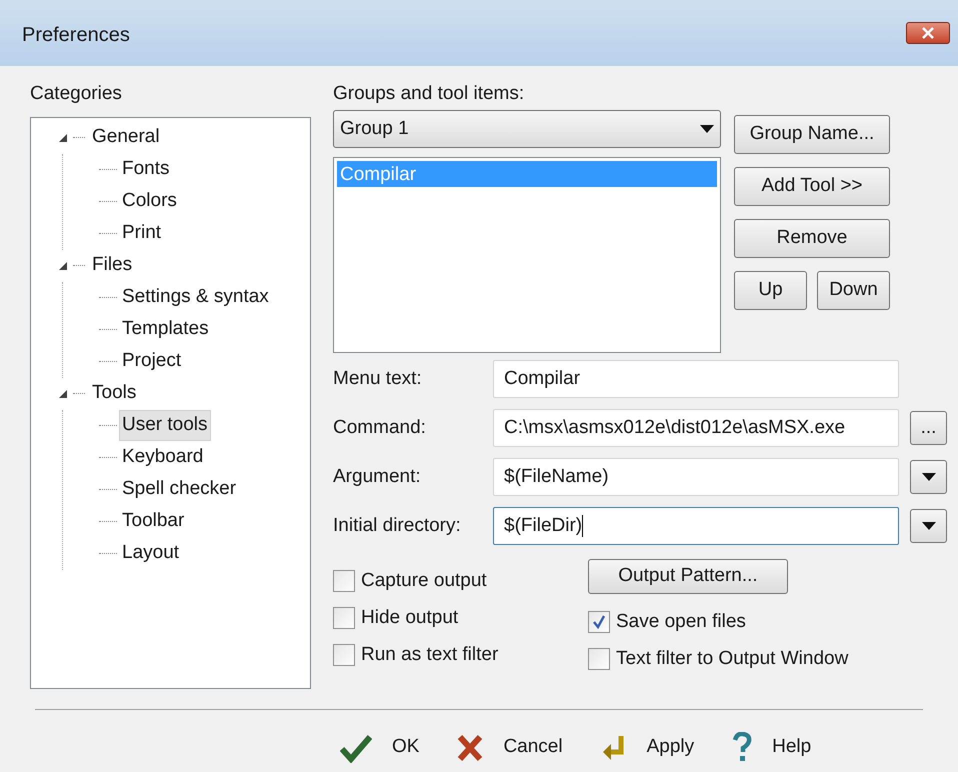 The width and height of the screenshot is (958, 772). Describe the element at coordinates (696, 526) in the screenshot. I see `text-field: $(FileDir)` at that location.